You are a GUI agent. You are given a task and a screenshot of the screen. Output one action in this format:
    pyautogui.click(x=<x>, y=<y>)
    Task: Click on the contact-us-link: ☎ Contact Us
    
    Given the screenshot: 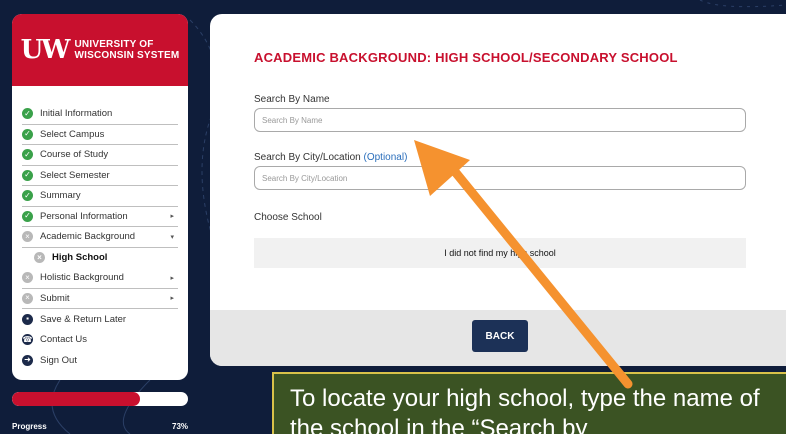 What is the action you would take?
    pyautogui.click(x=100, y=340)
    